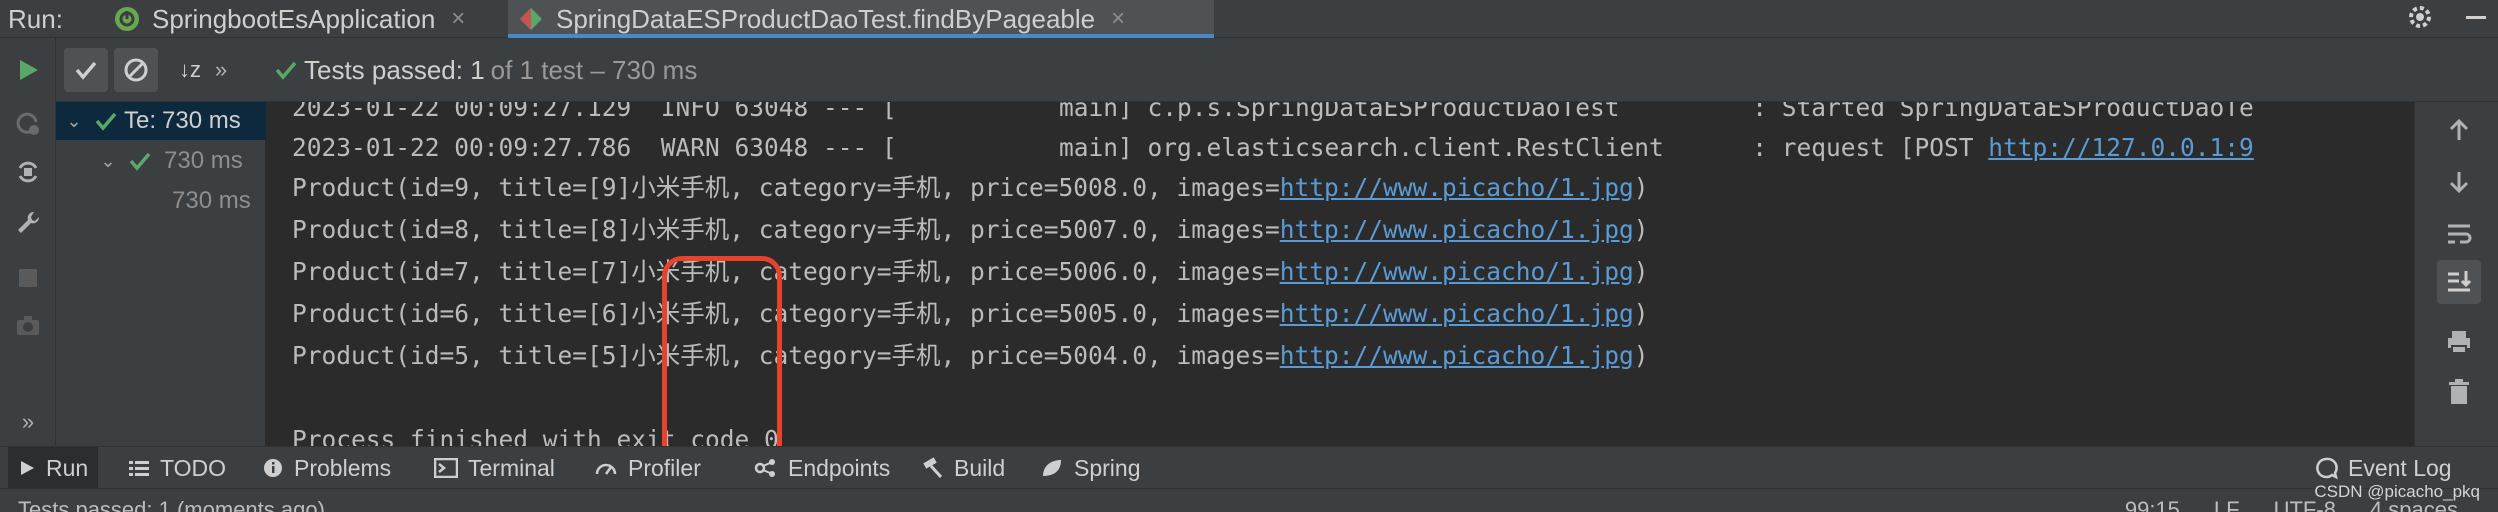 This screenshot has height=512, width=2498. Describe the element at coordinates (511, 467) in the screenshot. I see `toolwindow-label: Terminal` at that location.